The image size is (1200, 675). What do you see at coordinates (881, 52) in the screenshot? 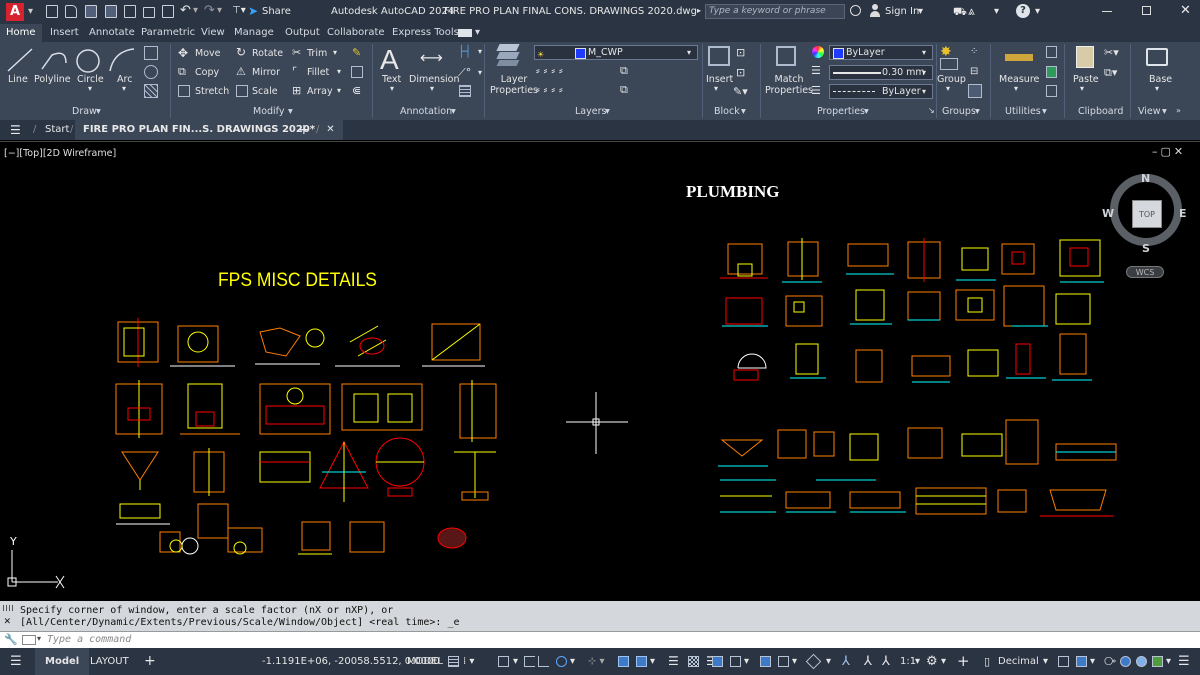
I see `color-dropdown: ByLayer ▾` at bounding box center [881, 52].